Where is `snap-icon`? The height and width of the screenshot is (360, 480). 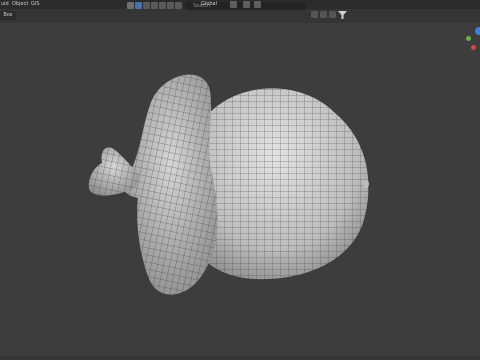
snap-icon is located at coordinates (246, 4).